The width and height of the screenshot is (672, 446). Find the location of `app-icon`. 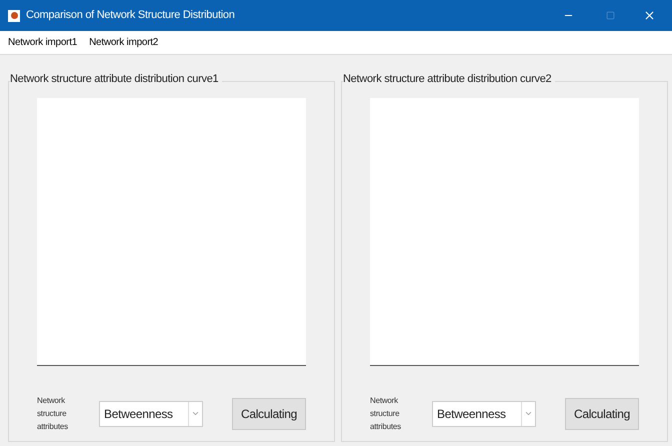

app-icon is located at coordinates (14, 16).